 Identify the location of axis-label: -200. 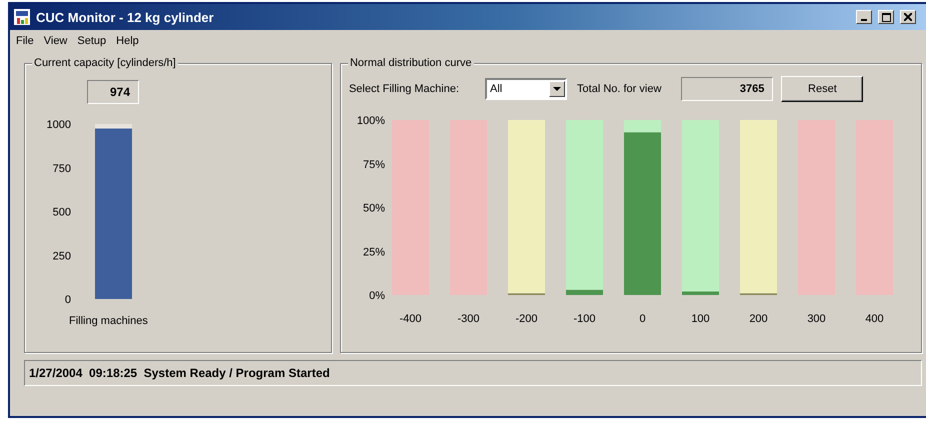
(526, 319).